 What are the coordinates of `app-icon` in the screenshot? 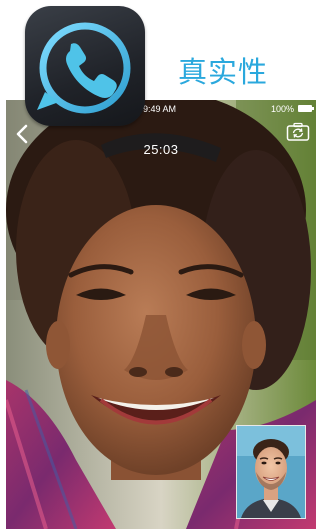 It's located at (85, 66).